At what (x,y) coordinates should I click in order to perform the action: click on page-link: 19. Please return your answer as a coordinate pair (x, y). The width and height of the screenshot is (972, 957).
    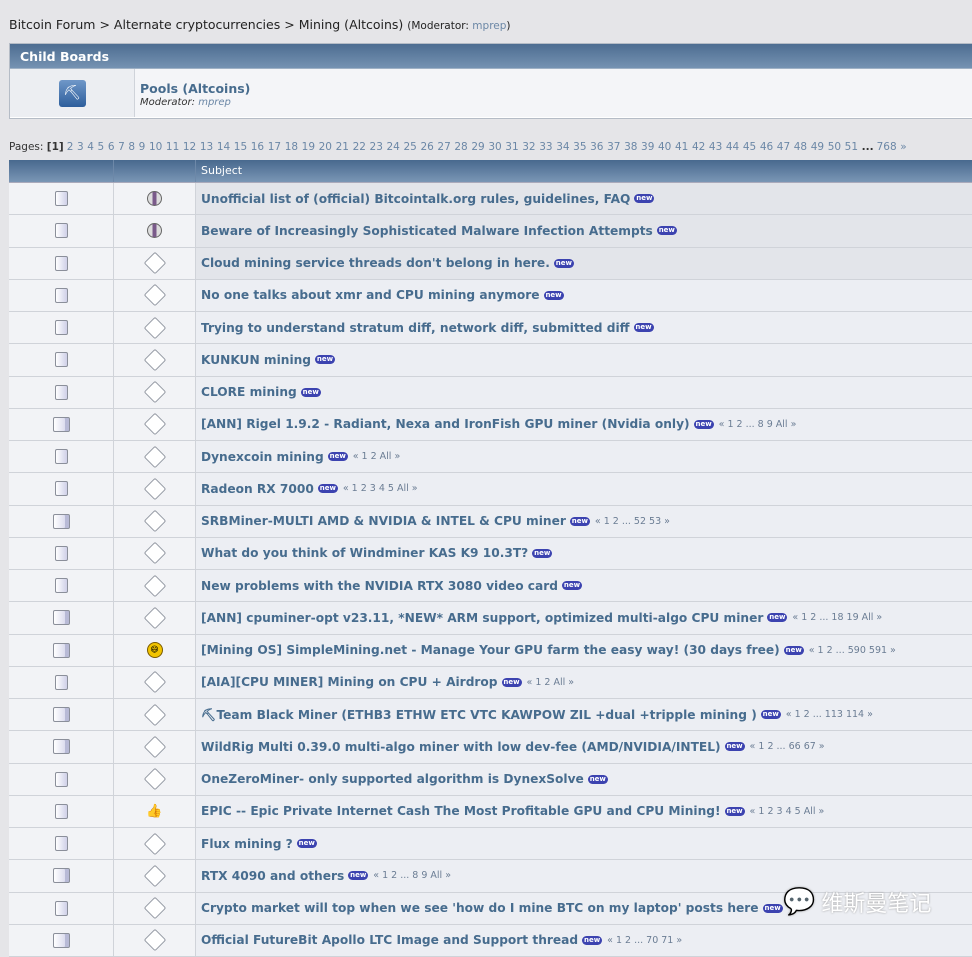
    Looking at the image, I should click on (308, 147).